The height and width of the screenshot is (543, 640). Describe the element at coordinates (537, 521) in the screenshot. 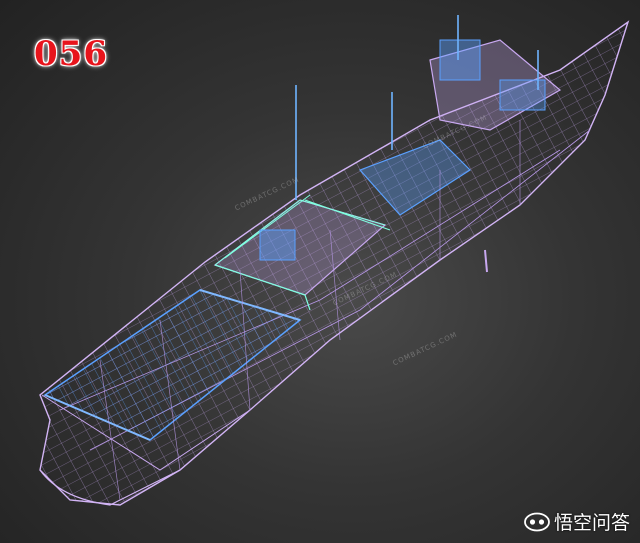

I see `wukong-logo-icon` at that location.